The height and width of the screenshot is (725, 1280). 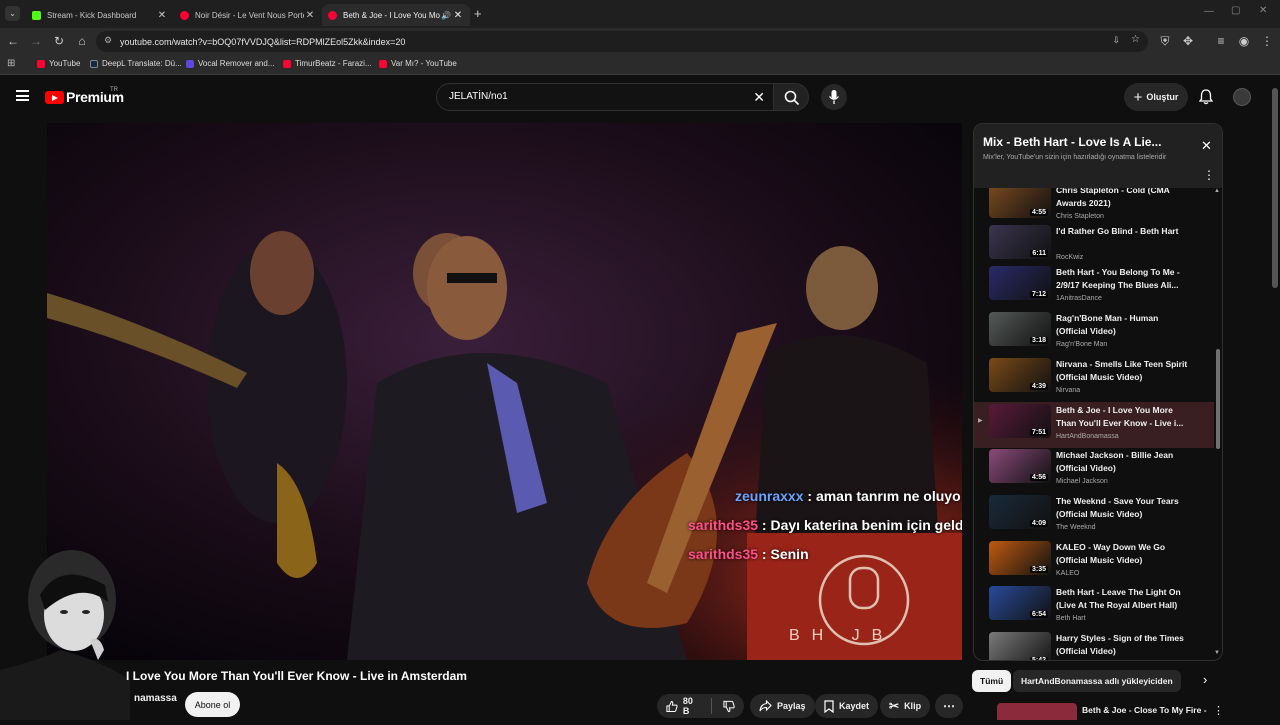 I want to click on bookmark-star-icon: ☆, so click(x=1135, y=39).